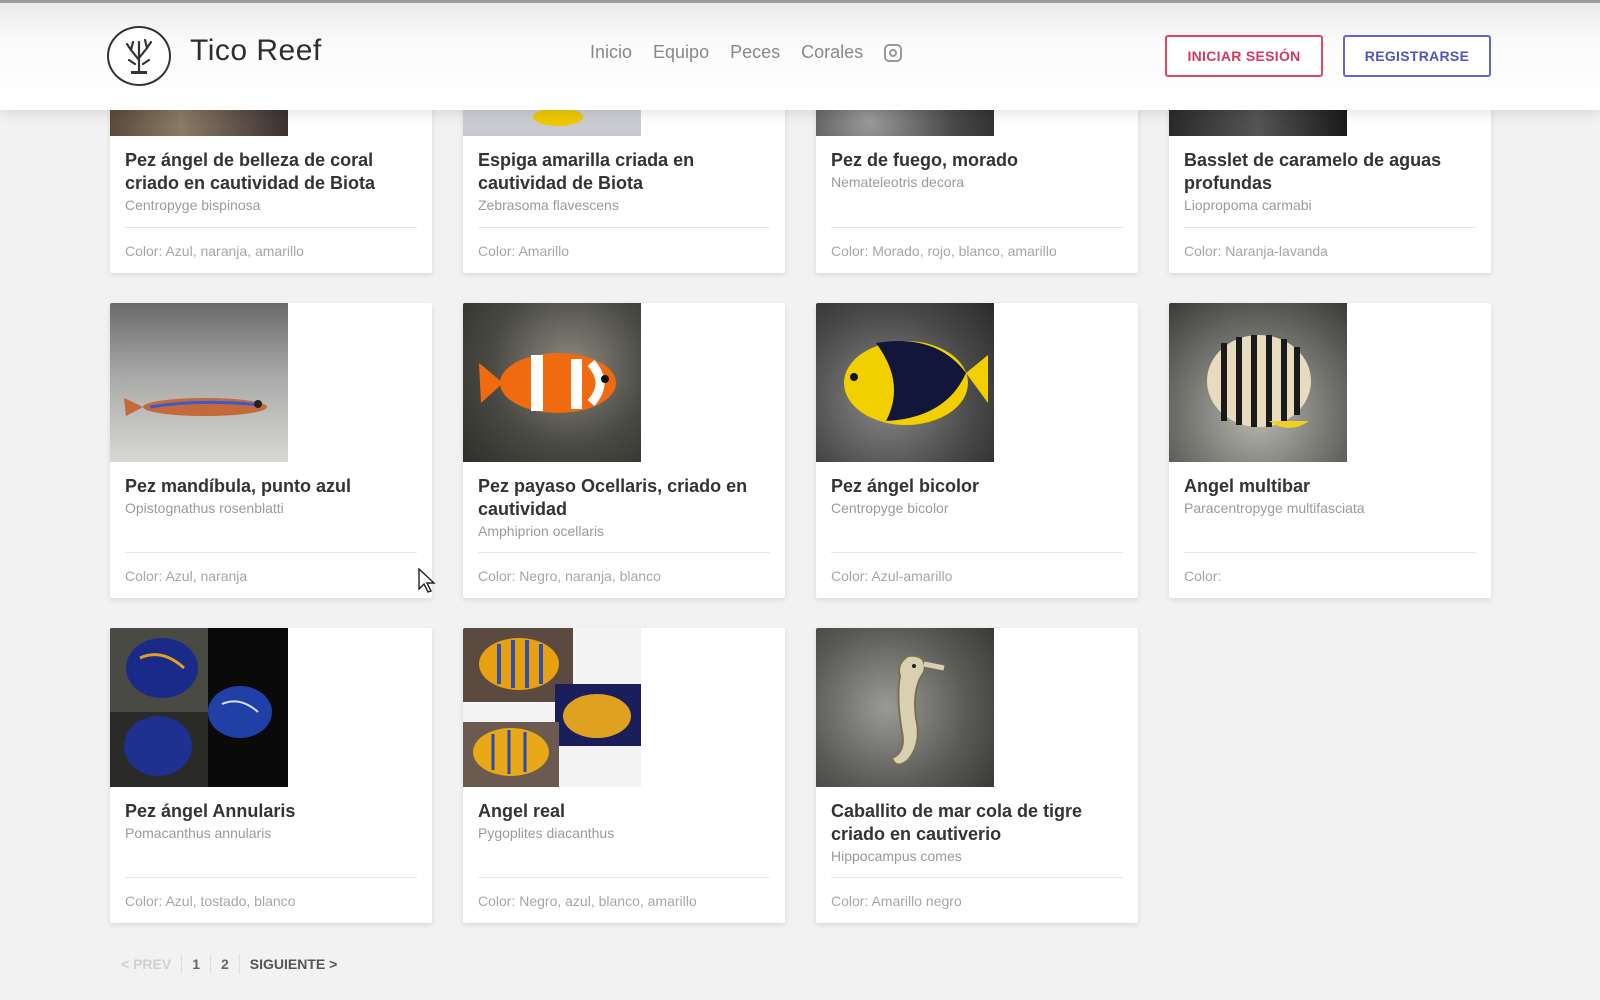 The height and width of the screenshot is (1000, 1600). I want to click on window-top-edge, so click(800, 1).